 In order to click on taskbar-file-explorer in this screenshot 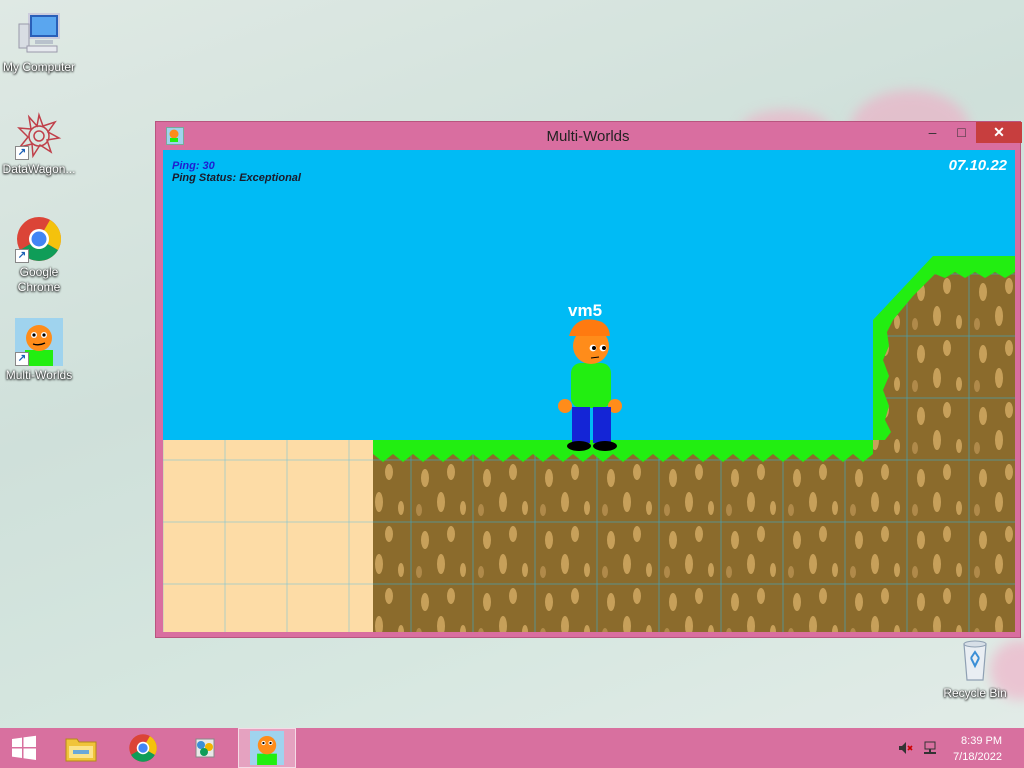, I will do `click(81, 748)`.